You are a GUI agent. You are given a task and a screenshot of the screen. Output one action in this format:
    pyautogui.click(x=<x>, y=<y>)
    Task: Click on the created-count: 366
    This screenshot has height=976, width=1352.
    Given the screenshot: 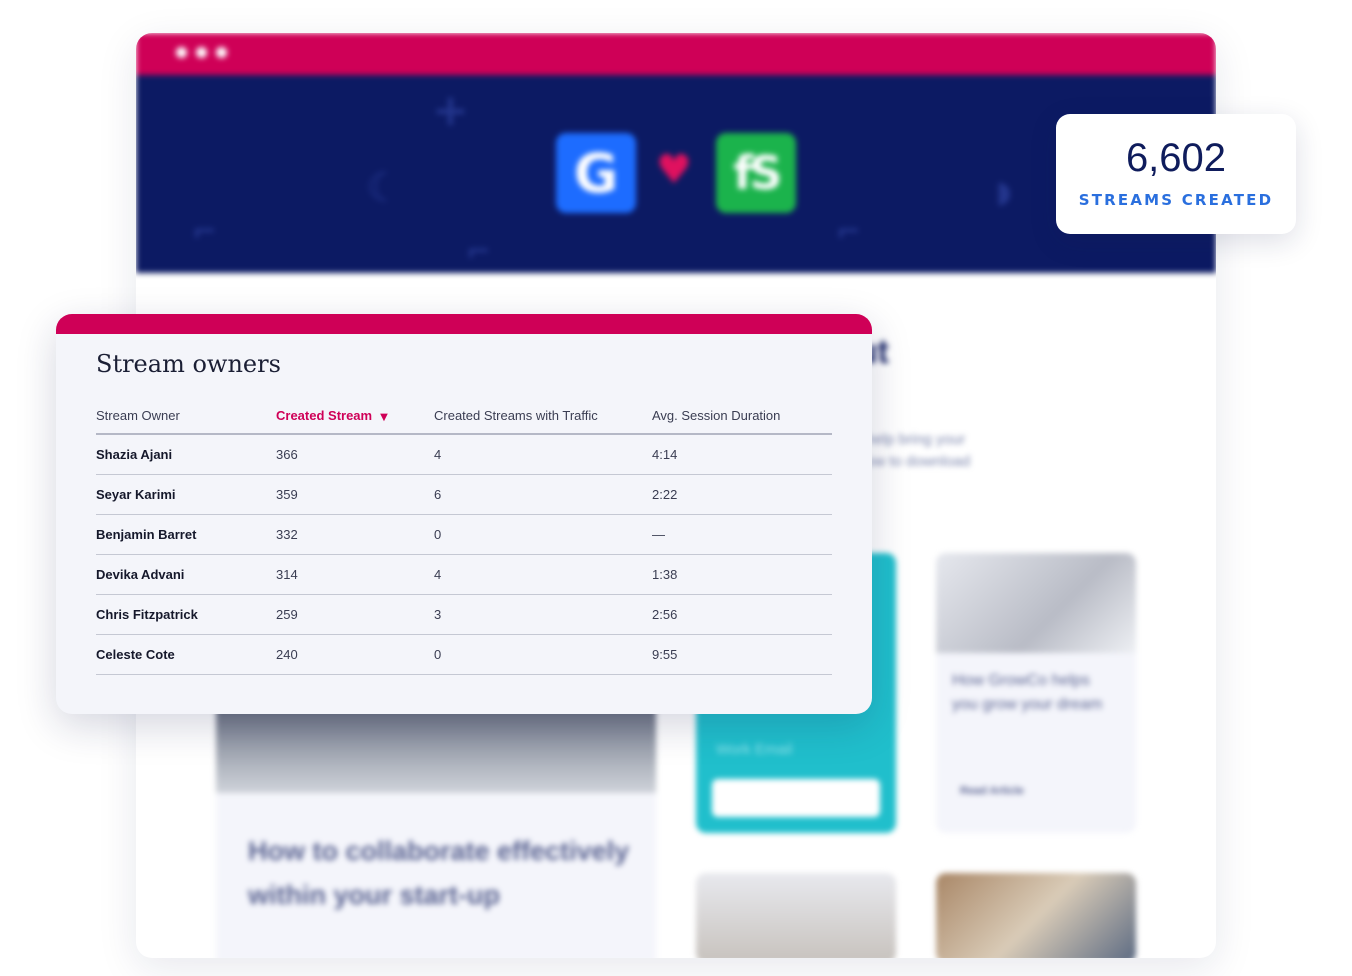 What is the action you would take?
    pyautogui.click(x=287, y=454)
    